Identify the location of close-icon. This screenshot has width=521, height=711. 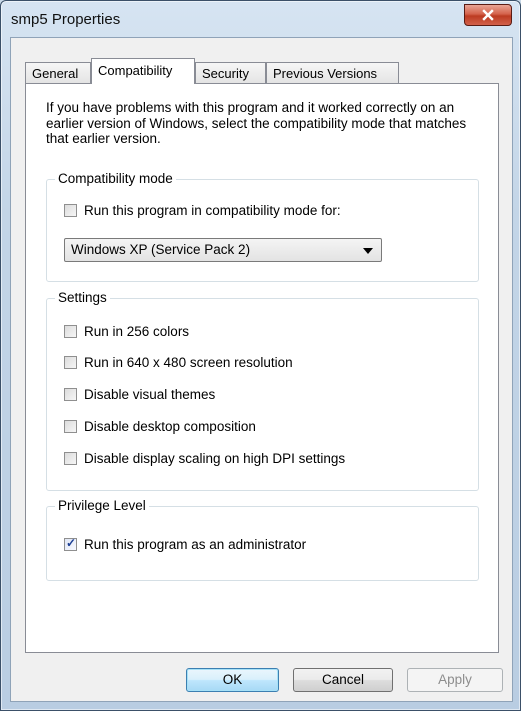
(488, 15).